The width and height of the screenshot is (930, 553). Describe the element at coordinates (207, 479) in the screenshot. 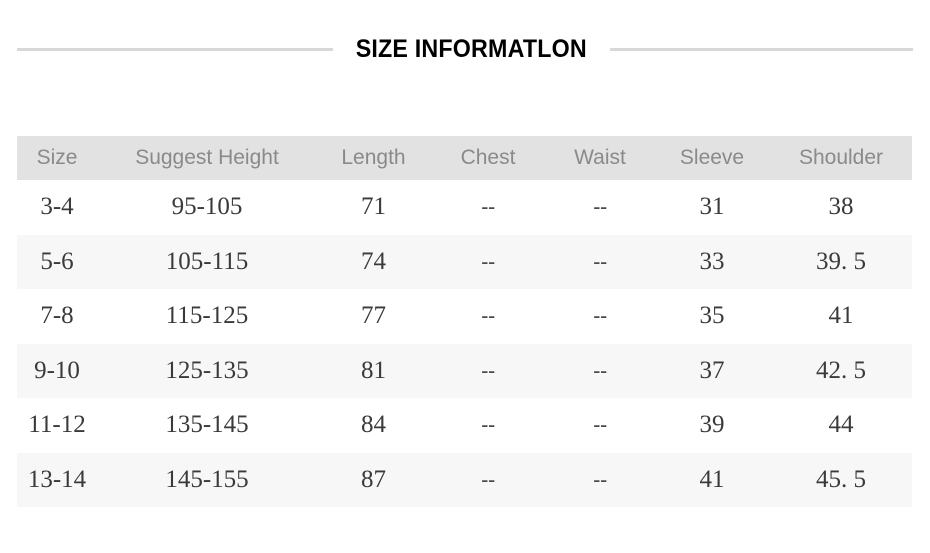

I see `cell-suggest-height: 145-155` at that location.